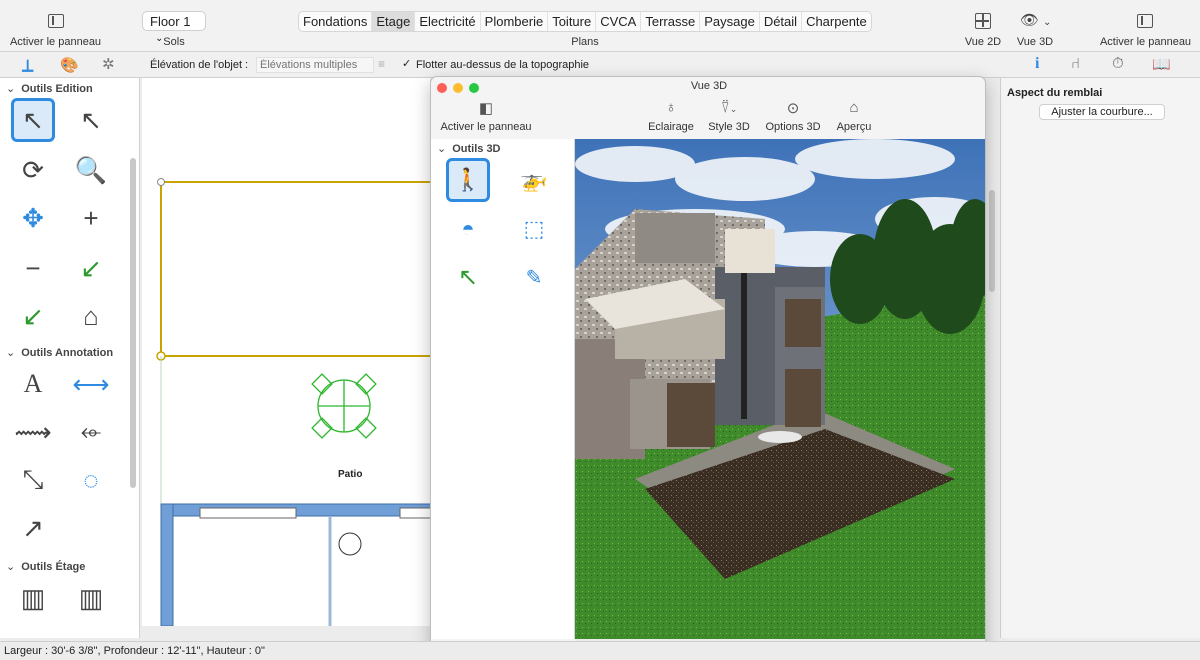 The width and height of the screenshot is (1200, 660). What do you see at coordinates (1075, 63) in the screenshot?
I see `chair-icon: ⑁` at bounding box center [1075, 63].